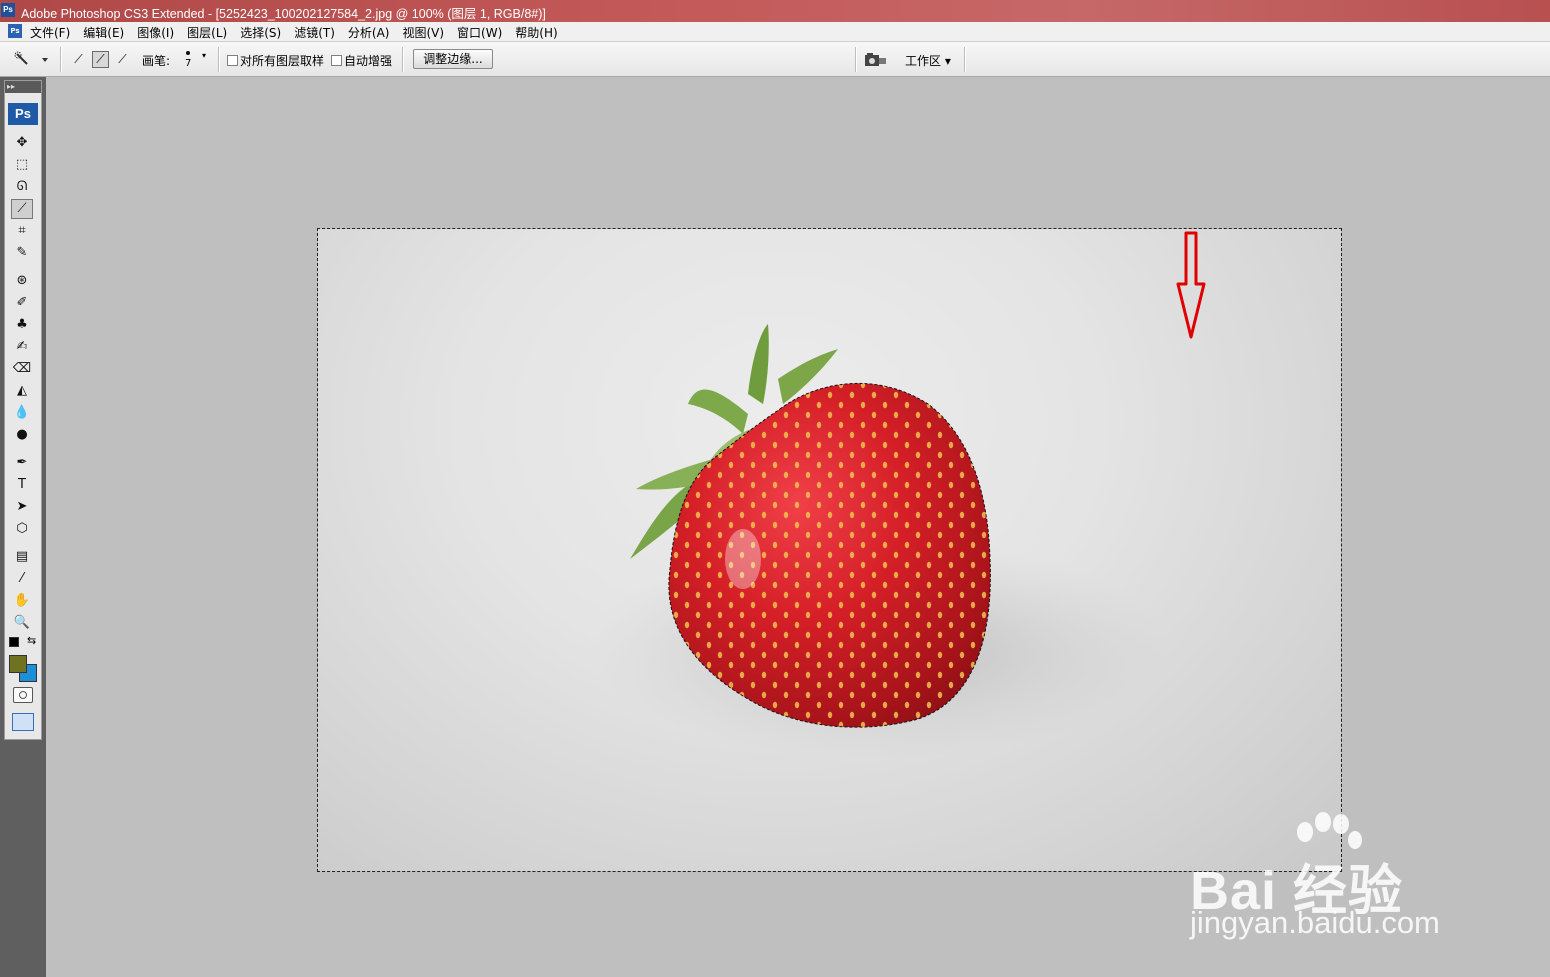  Describe the element at coordinates (103, 32) in the screenshot. I see `menu-edit: 编辑(E)` at that location.